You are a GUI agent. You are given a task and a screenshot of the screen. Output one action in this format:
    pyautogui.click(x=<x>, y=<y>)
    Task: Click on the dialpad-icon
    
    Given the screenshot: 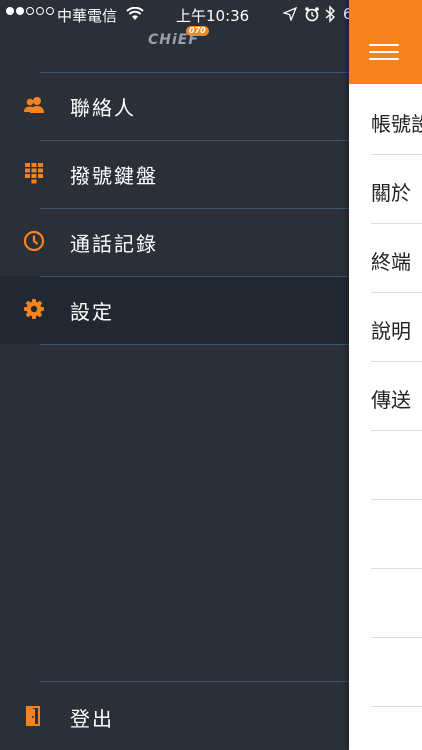 What is the action you would take?
    pyautogui.click(x=34, y=173)
    